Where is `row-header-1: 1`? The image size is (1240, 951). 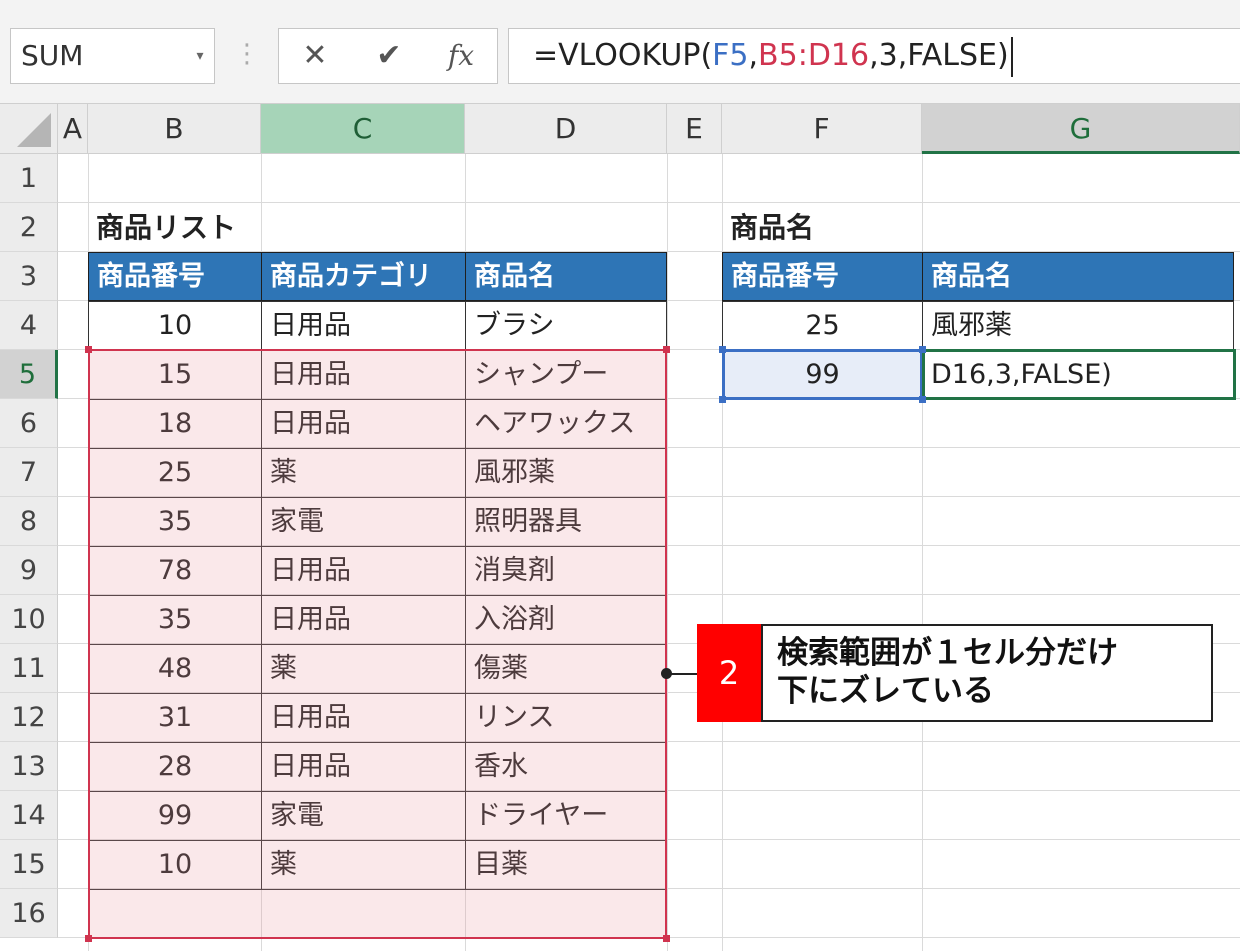 row-header-1: 1 is located at coordinates (29, 178).